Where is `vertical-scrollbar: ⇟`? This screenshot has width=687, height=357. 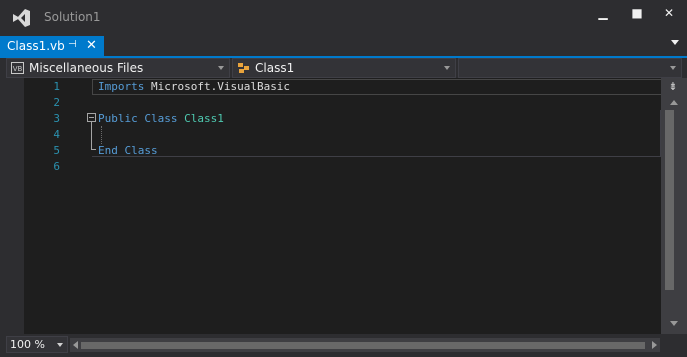
vertical-scrollbar: ⇟ is located at coordinates (674, 206).